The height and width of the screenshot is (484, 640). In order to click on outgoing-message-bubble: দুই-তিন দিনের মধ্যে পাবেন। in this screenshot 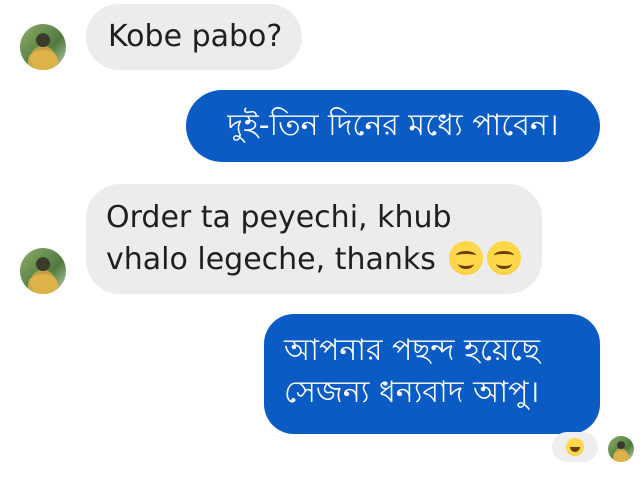, I will do `click(393, 126)`.